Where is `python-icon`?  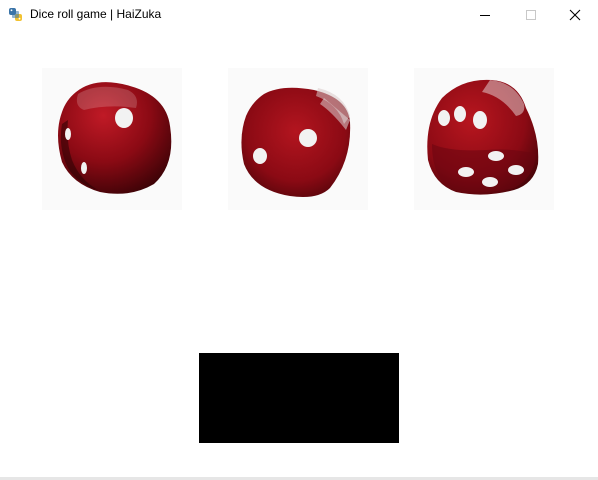
python-icon is located at coordinates (15, 14).